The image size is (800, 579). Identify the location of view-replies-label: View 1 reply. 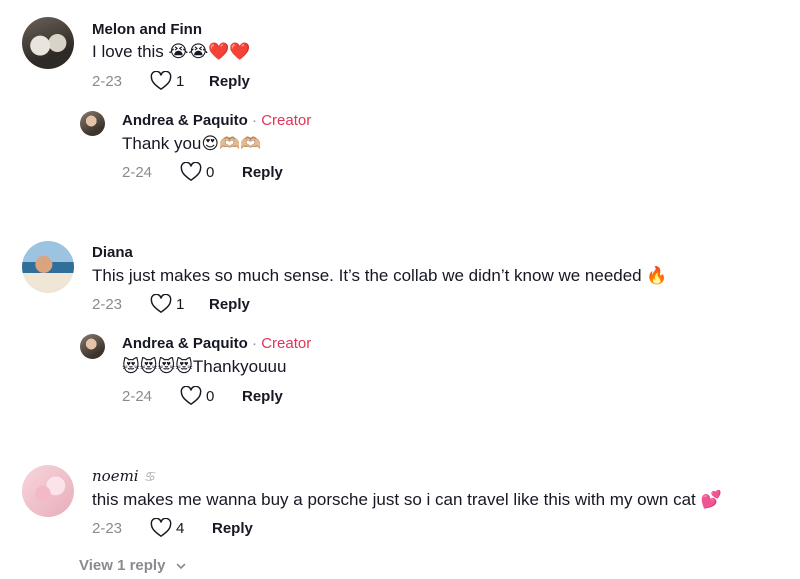
(122, 565).